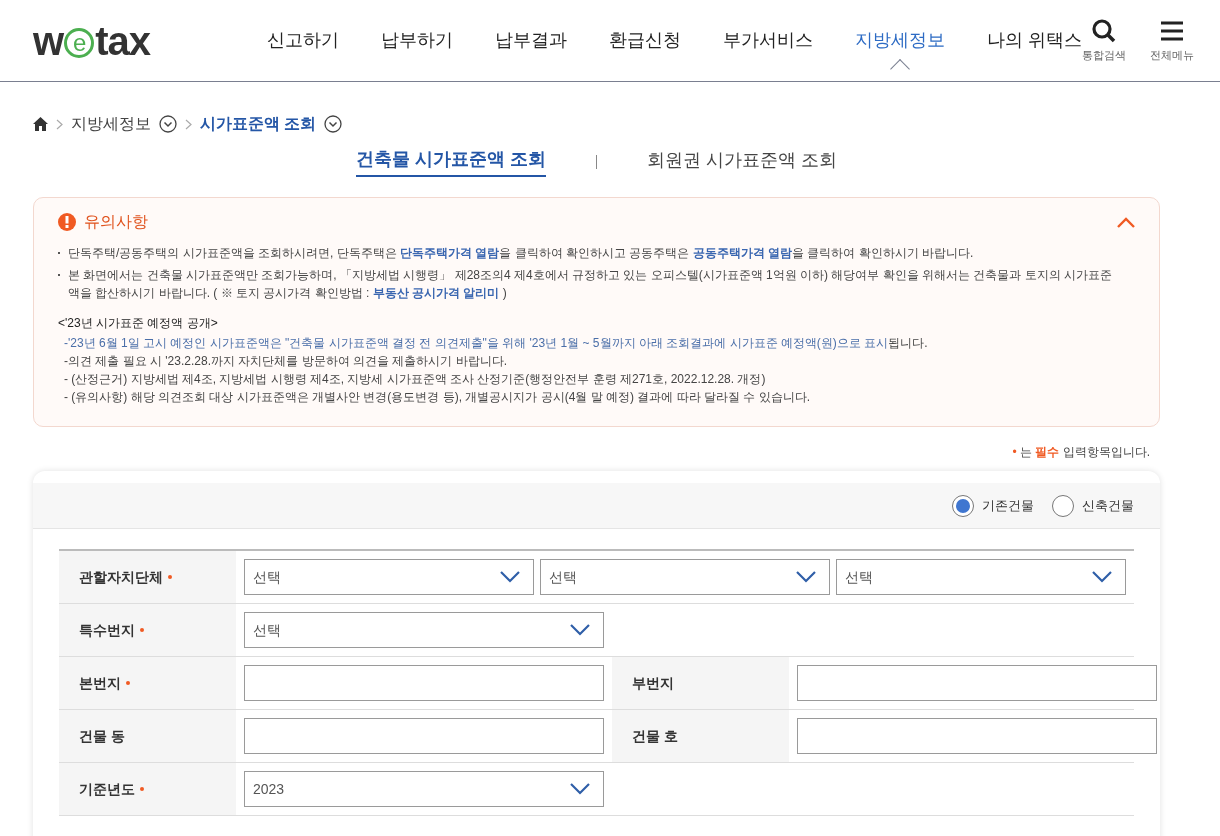 Image resolution: width=1220 pixels, height=836 pixels. I want to click on select-field: 2023, so click(424, 789).